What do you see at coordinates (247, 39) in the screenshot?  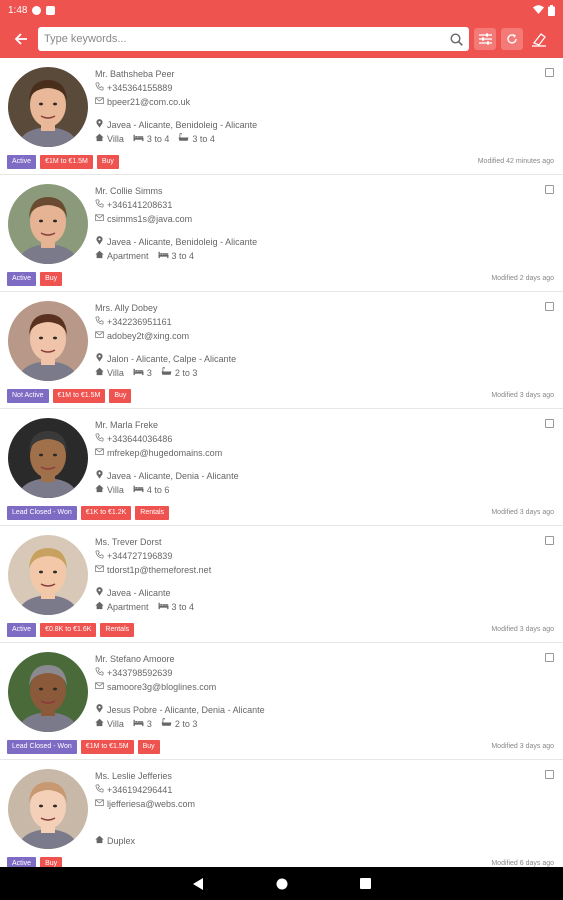 I see `search-input` at bounding box center [247, 39].